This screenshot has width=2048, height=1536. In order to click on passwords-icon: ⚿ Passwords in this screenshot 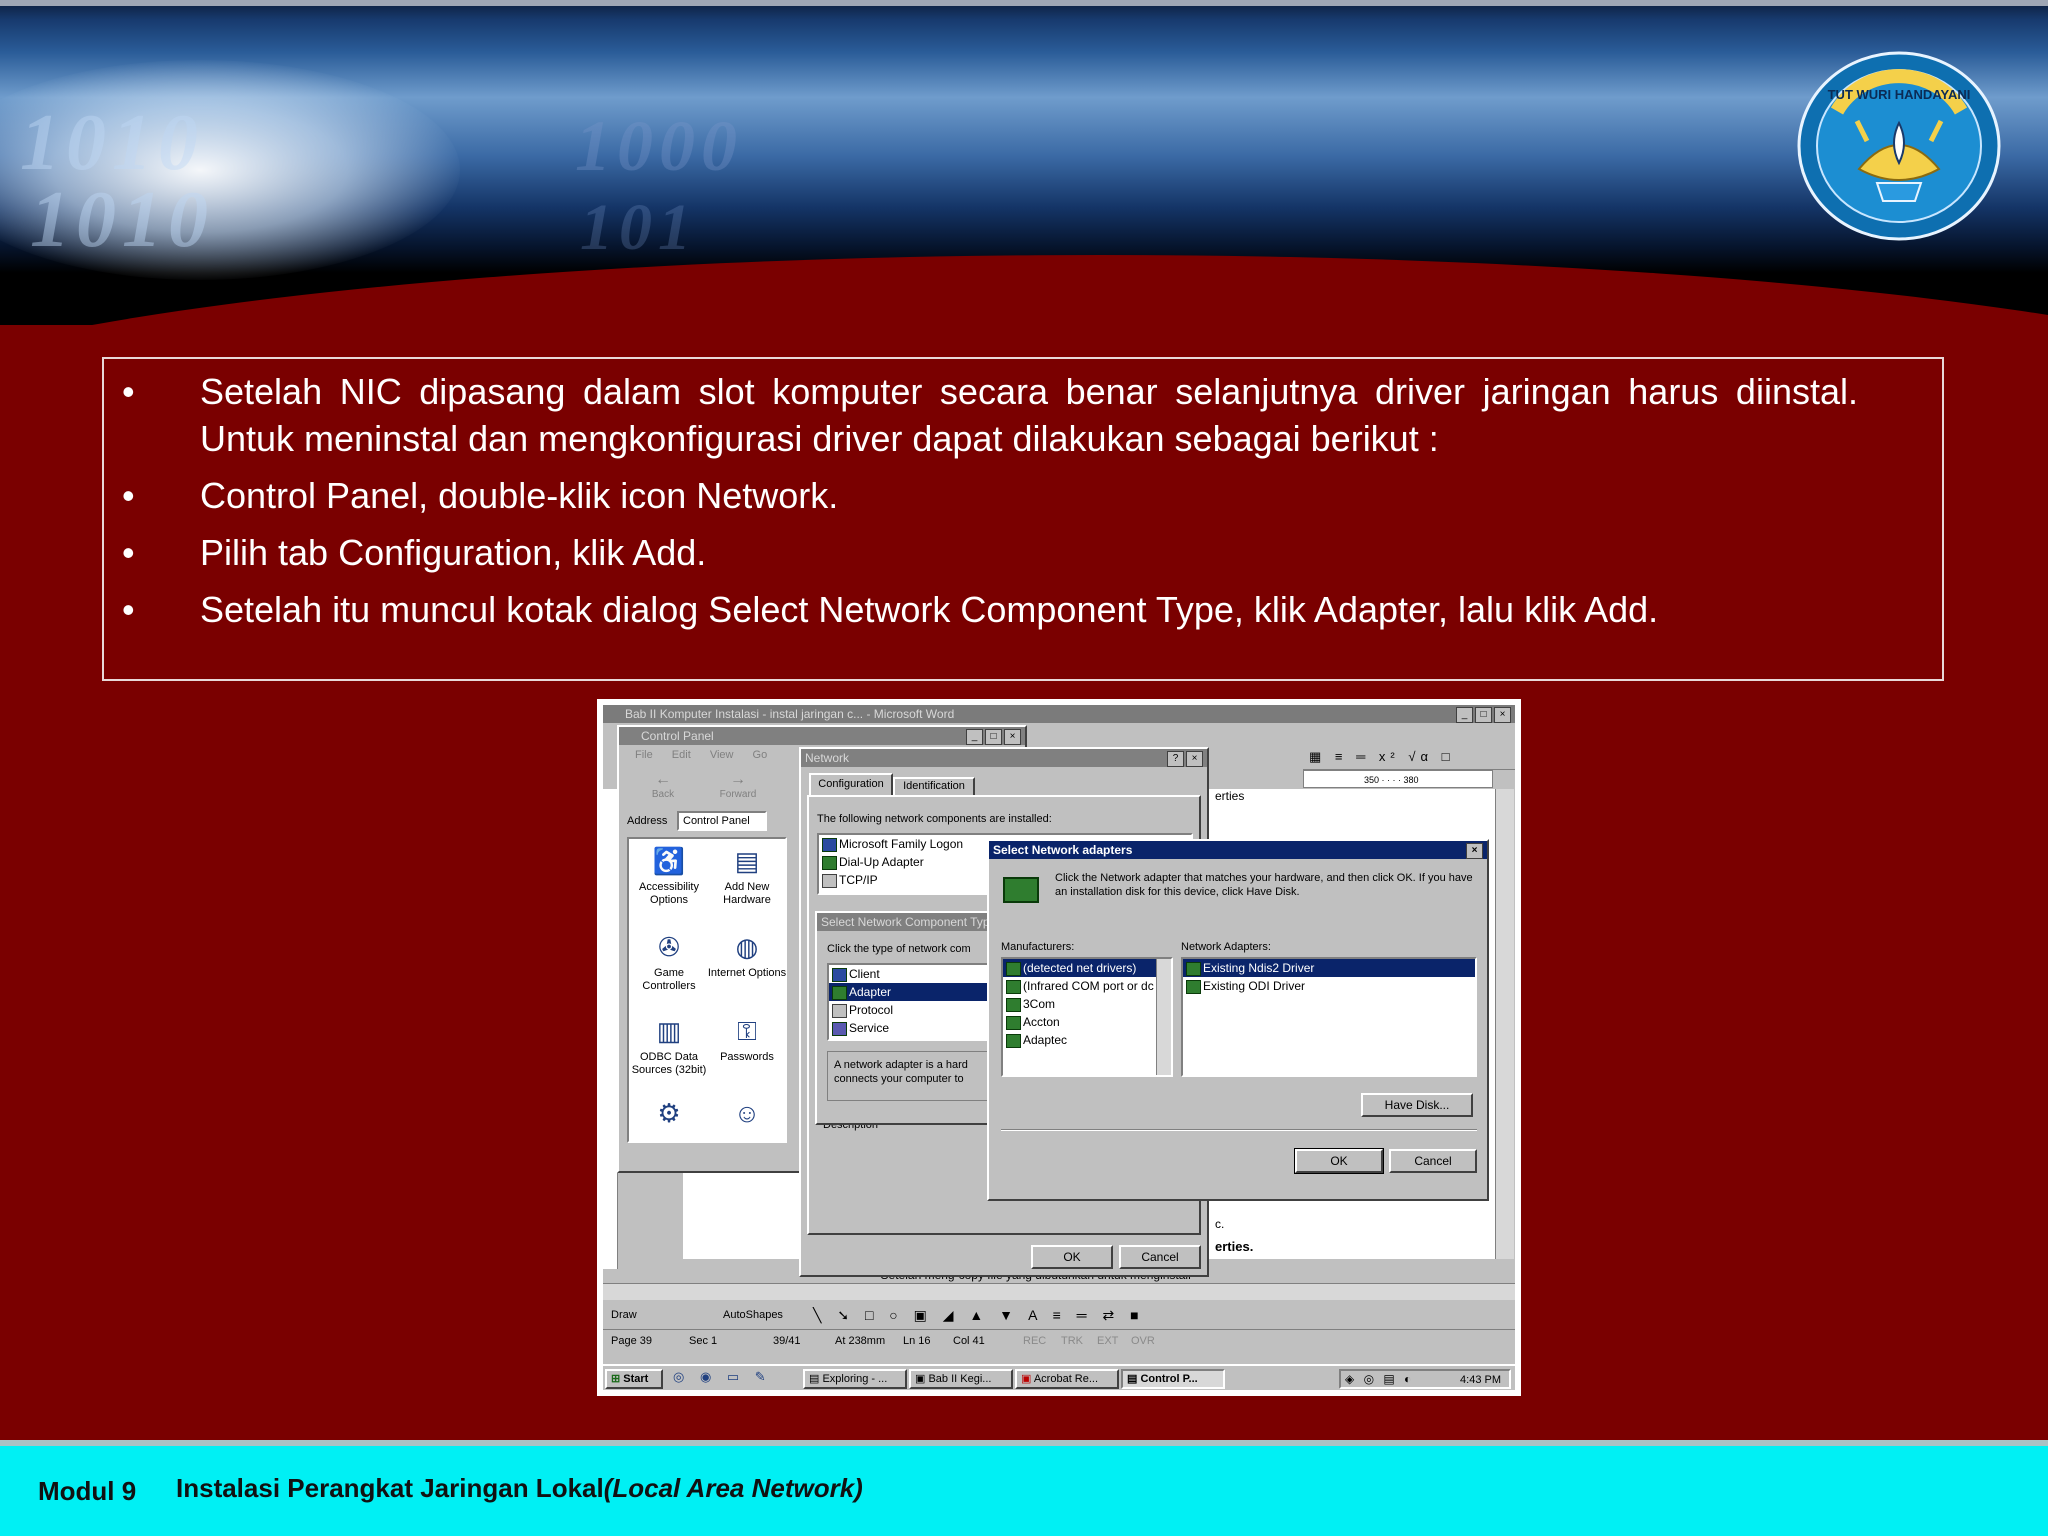, I will do `click(747, 1039)`.